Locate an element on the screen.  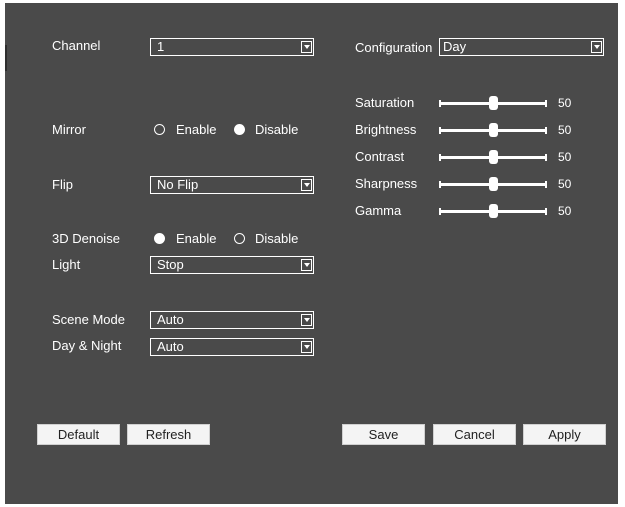
channel-select-value: 1 is located at coordinates (226, 47).